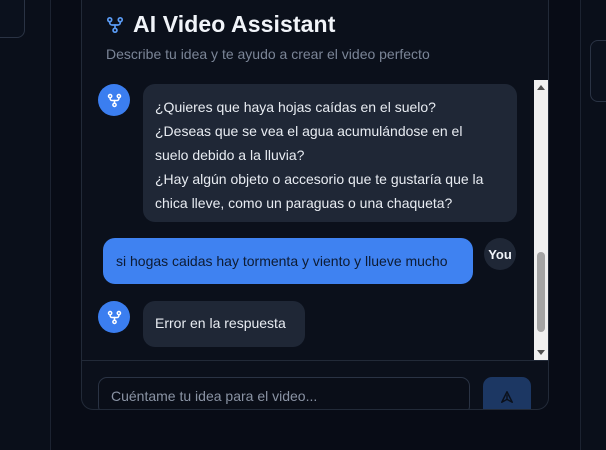 The width and height of the screenshot is (606, 450). I want to click on send-icon, so click(507, 397).